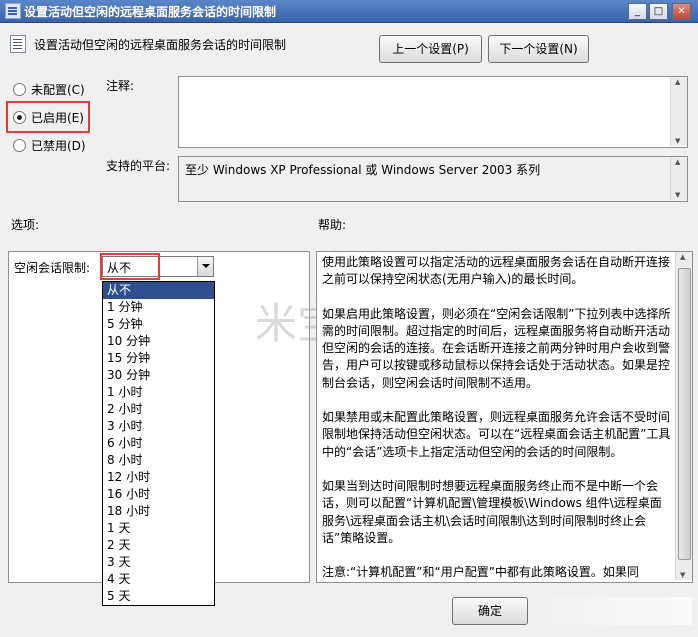 The height and width of the screenshot is (637, 698). Describe the element at coordinates (58, 90) in the screenshot. I see `not-configured-label: 未配置(C)` at that location.